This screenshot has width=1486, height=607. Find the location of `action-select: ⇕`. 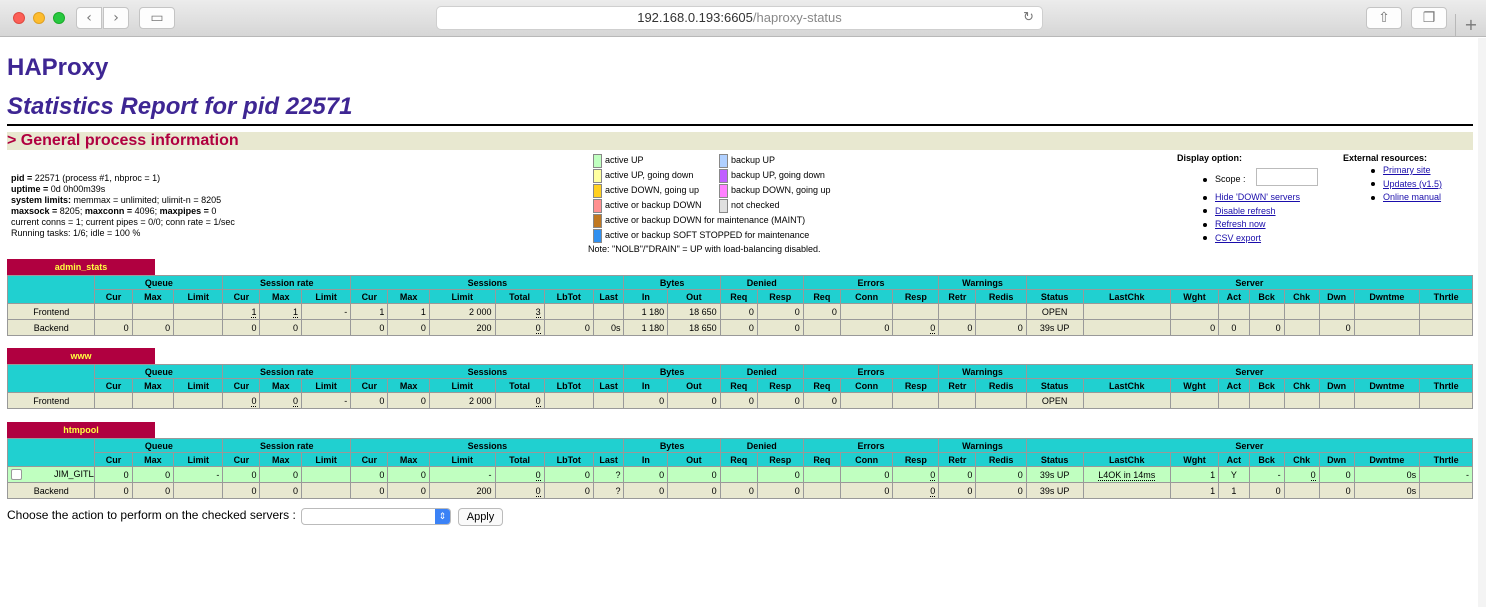

action-select: ⇕ is located at coordinates (376, 516).